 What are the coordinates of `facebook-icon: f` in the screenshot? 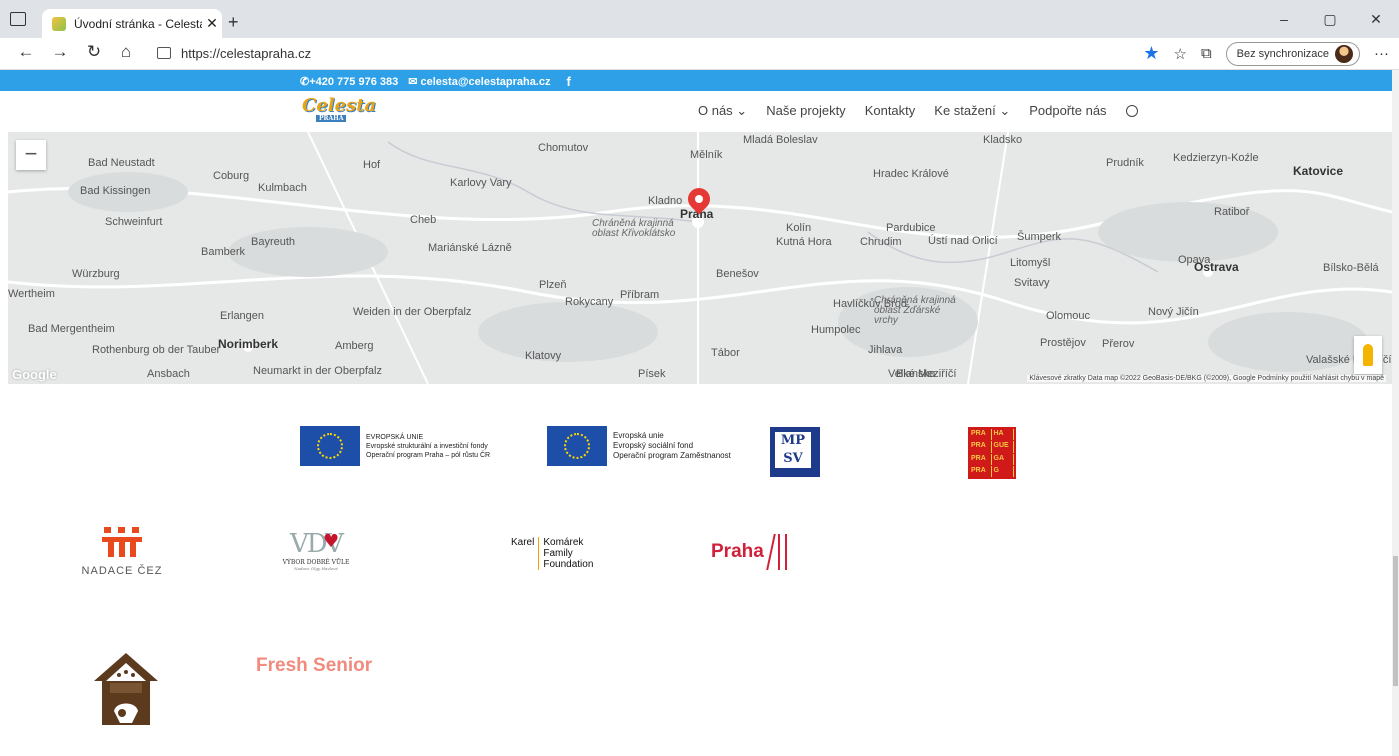 It's located at (569, 81).